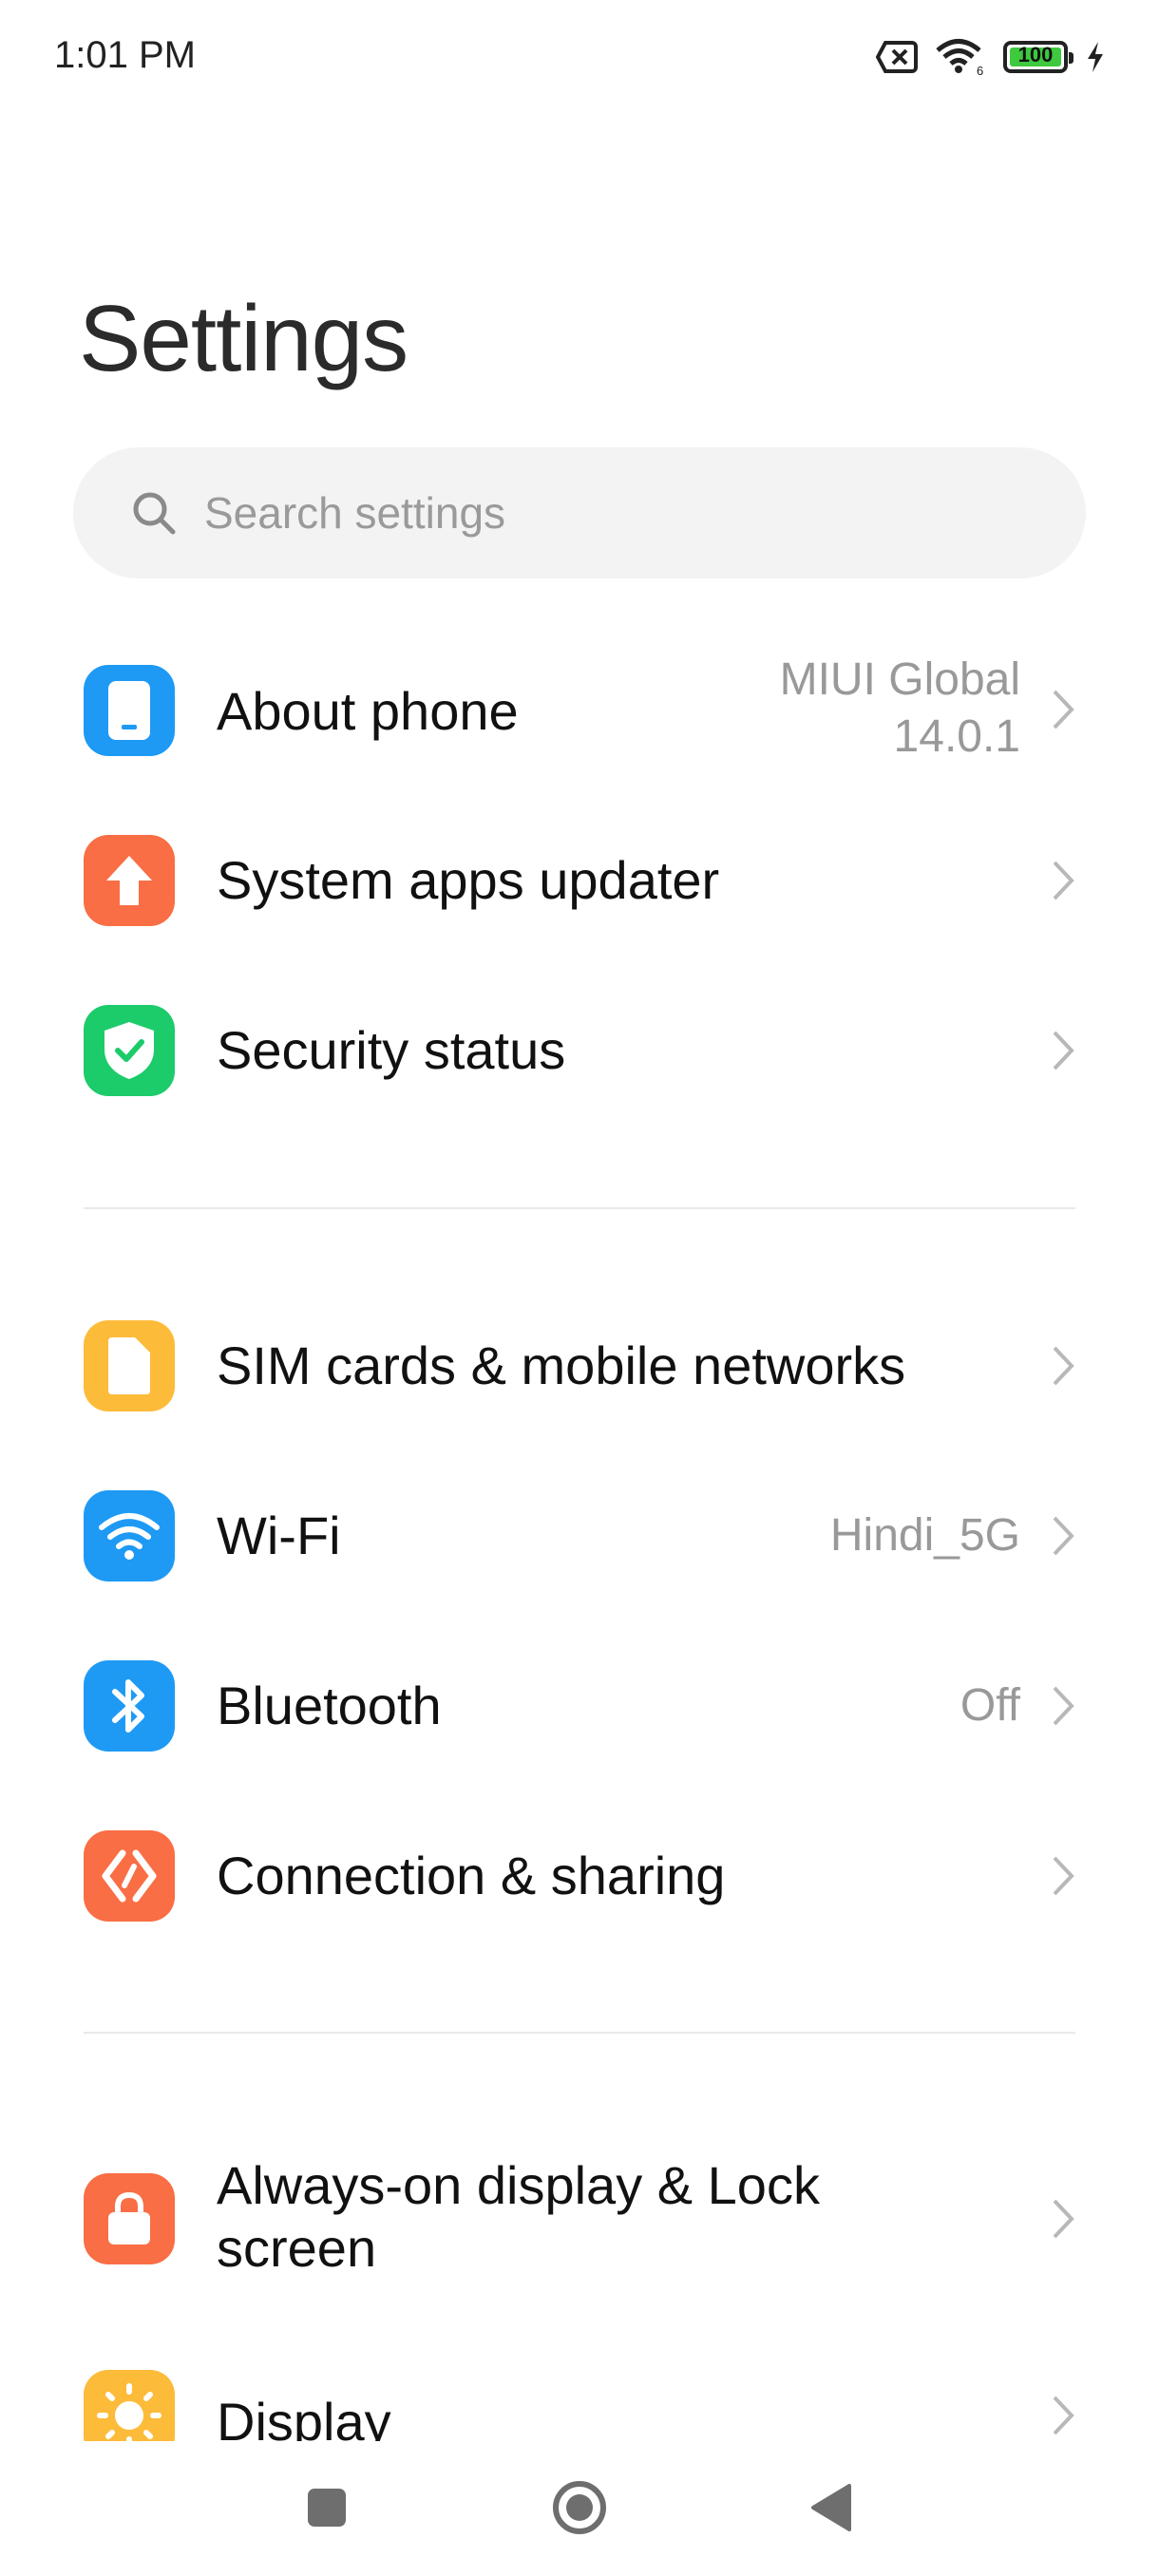  What do you see at coordinates (579, 1062) in the screenshot?
I see `settings-item-security-status: Security status` at bounding box center [579, 1062].